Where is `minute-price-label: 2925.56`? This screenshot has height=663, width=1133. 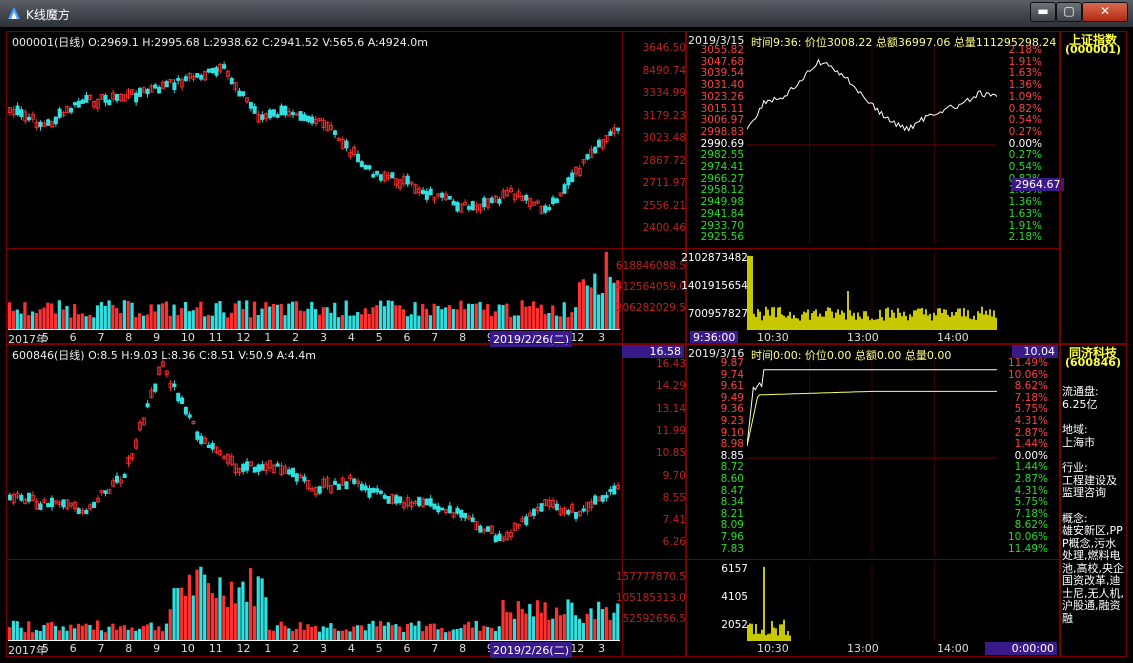 minute-price-label: 2925.56 is located at coordinates (722, 237).